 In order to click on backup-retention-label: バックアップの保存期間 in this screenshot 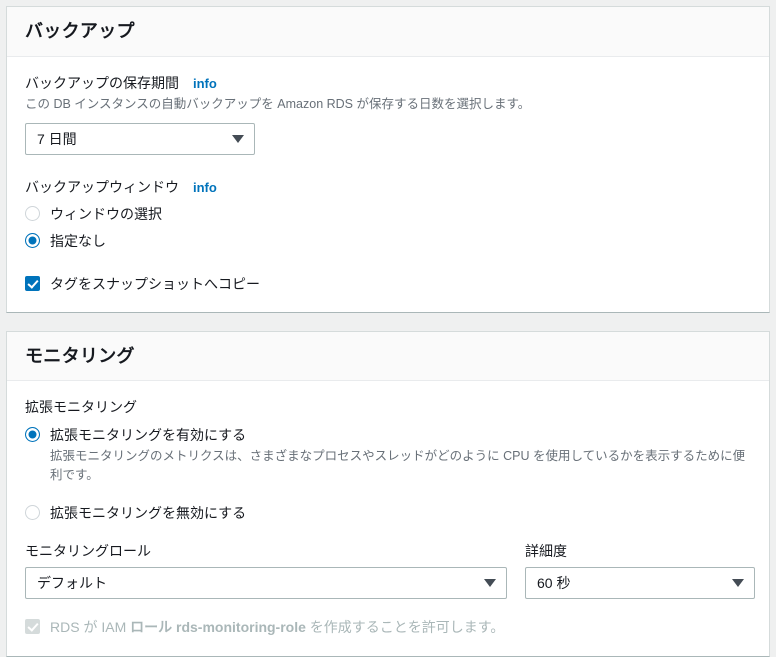, I will do `click(102, 82)`.